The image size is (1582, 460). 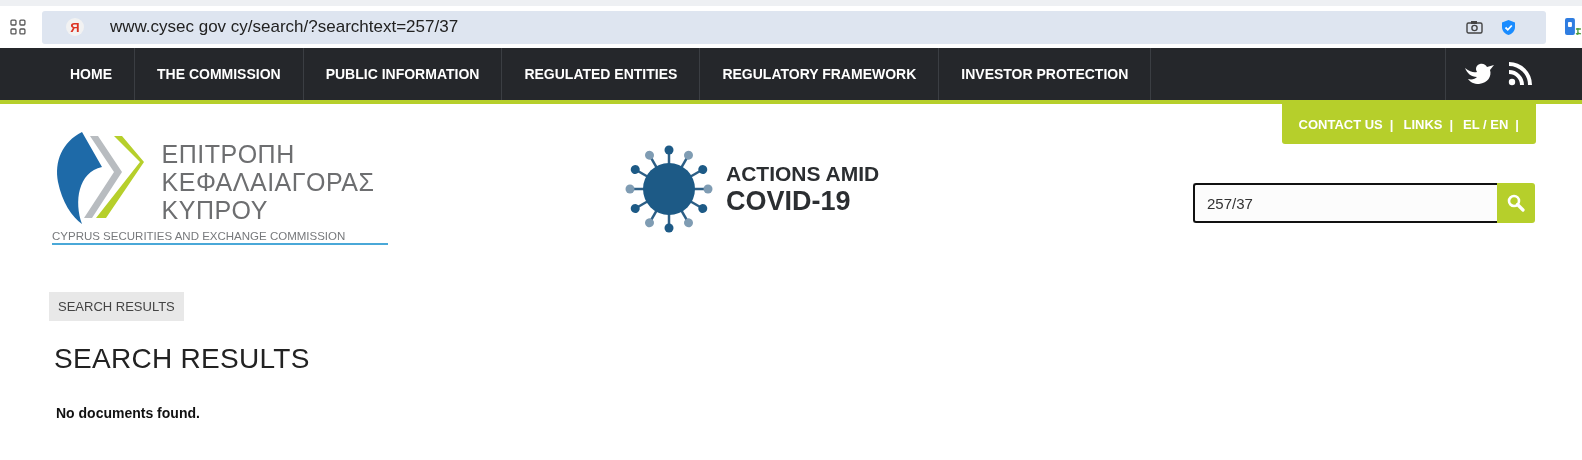 I want to click on rss-icon, so click(x=1520, y=74).